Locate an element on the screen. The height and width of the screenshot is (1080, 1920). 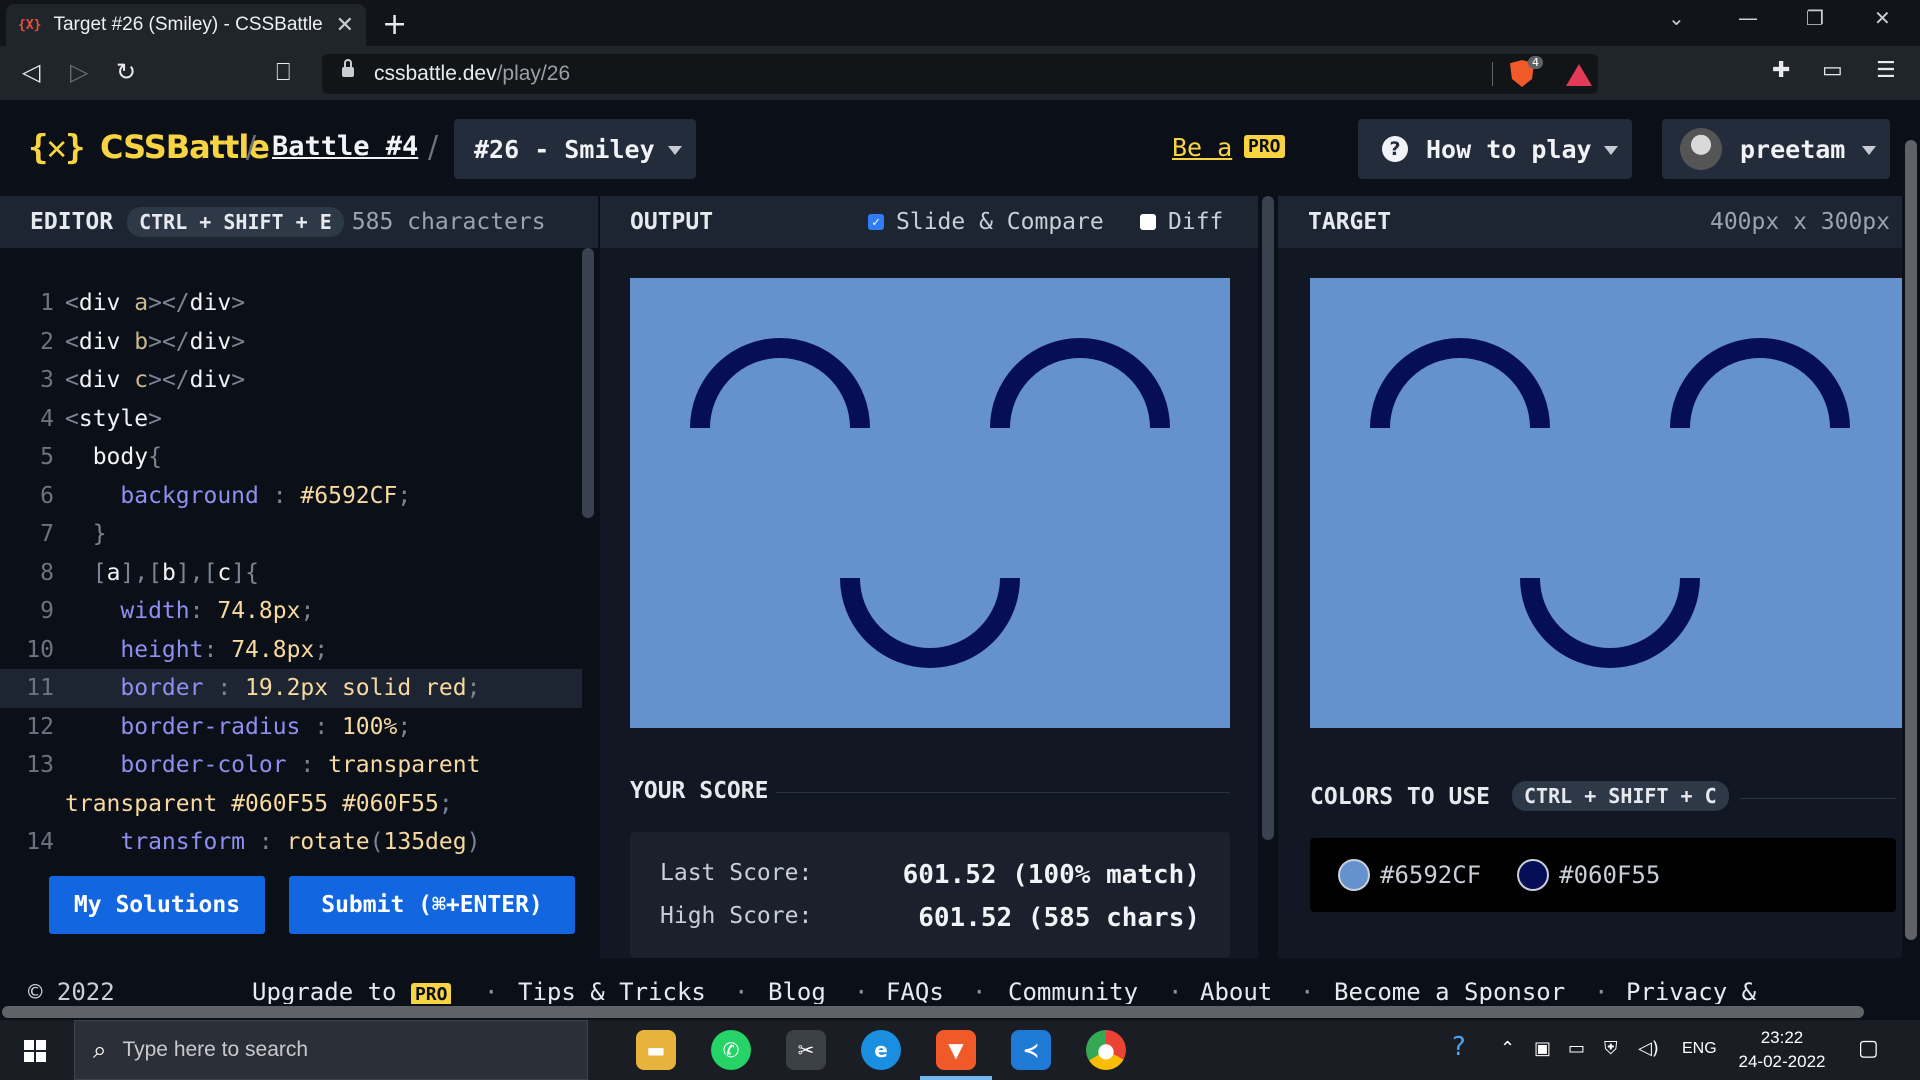
submit-button: Submit (⌘+ENTER) is located at coordinates (432, 905).